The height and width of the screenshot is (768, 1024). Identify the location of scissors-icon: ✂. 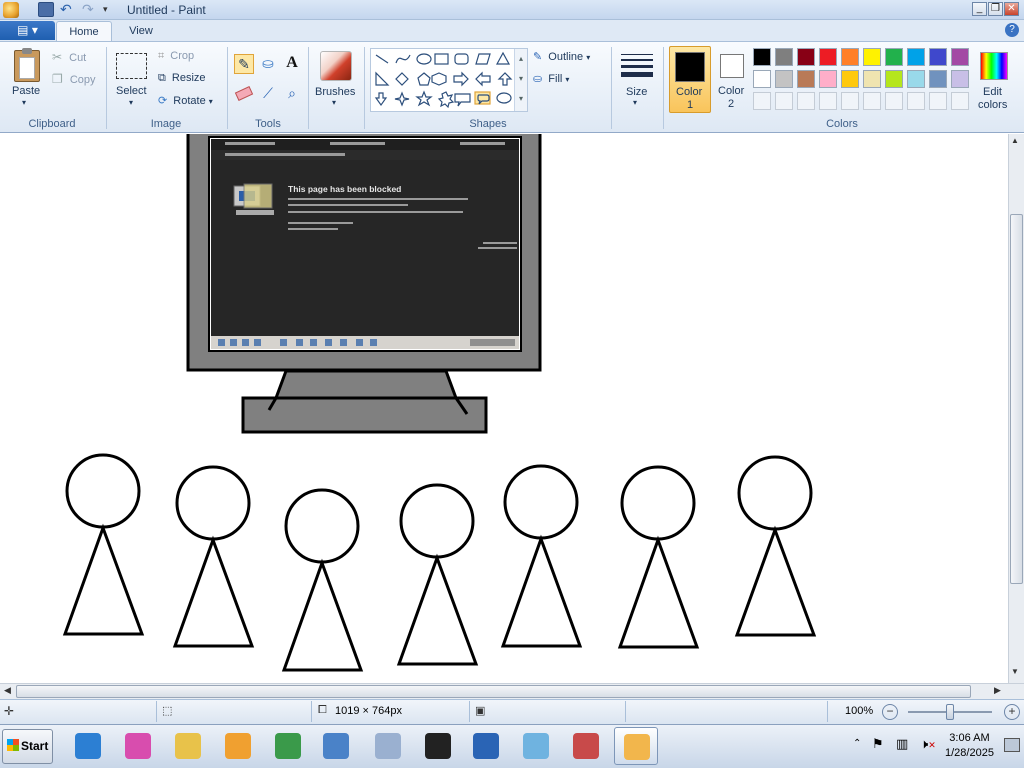
(57, 57).